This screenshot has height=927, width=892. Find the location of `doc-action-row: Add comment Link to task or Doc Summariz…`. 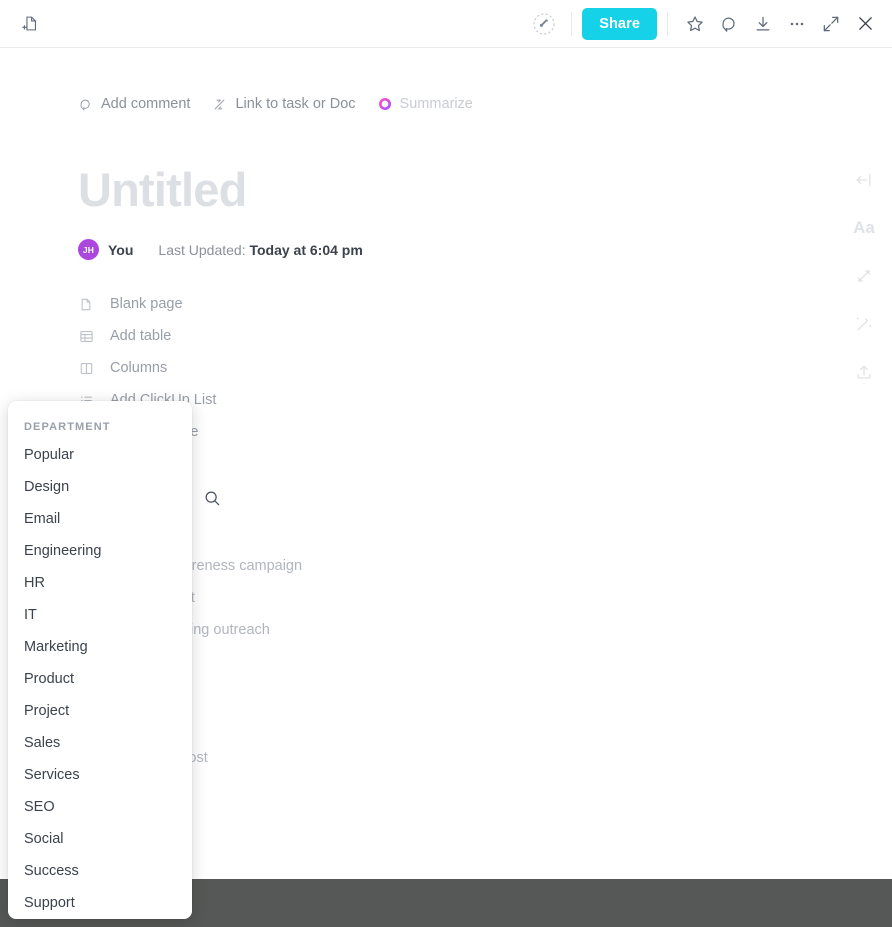

doc-action-row: Add comment Link to task or Doc Summariz… is located at coordinates (275, 104).